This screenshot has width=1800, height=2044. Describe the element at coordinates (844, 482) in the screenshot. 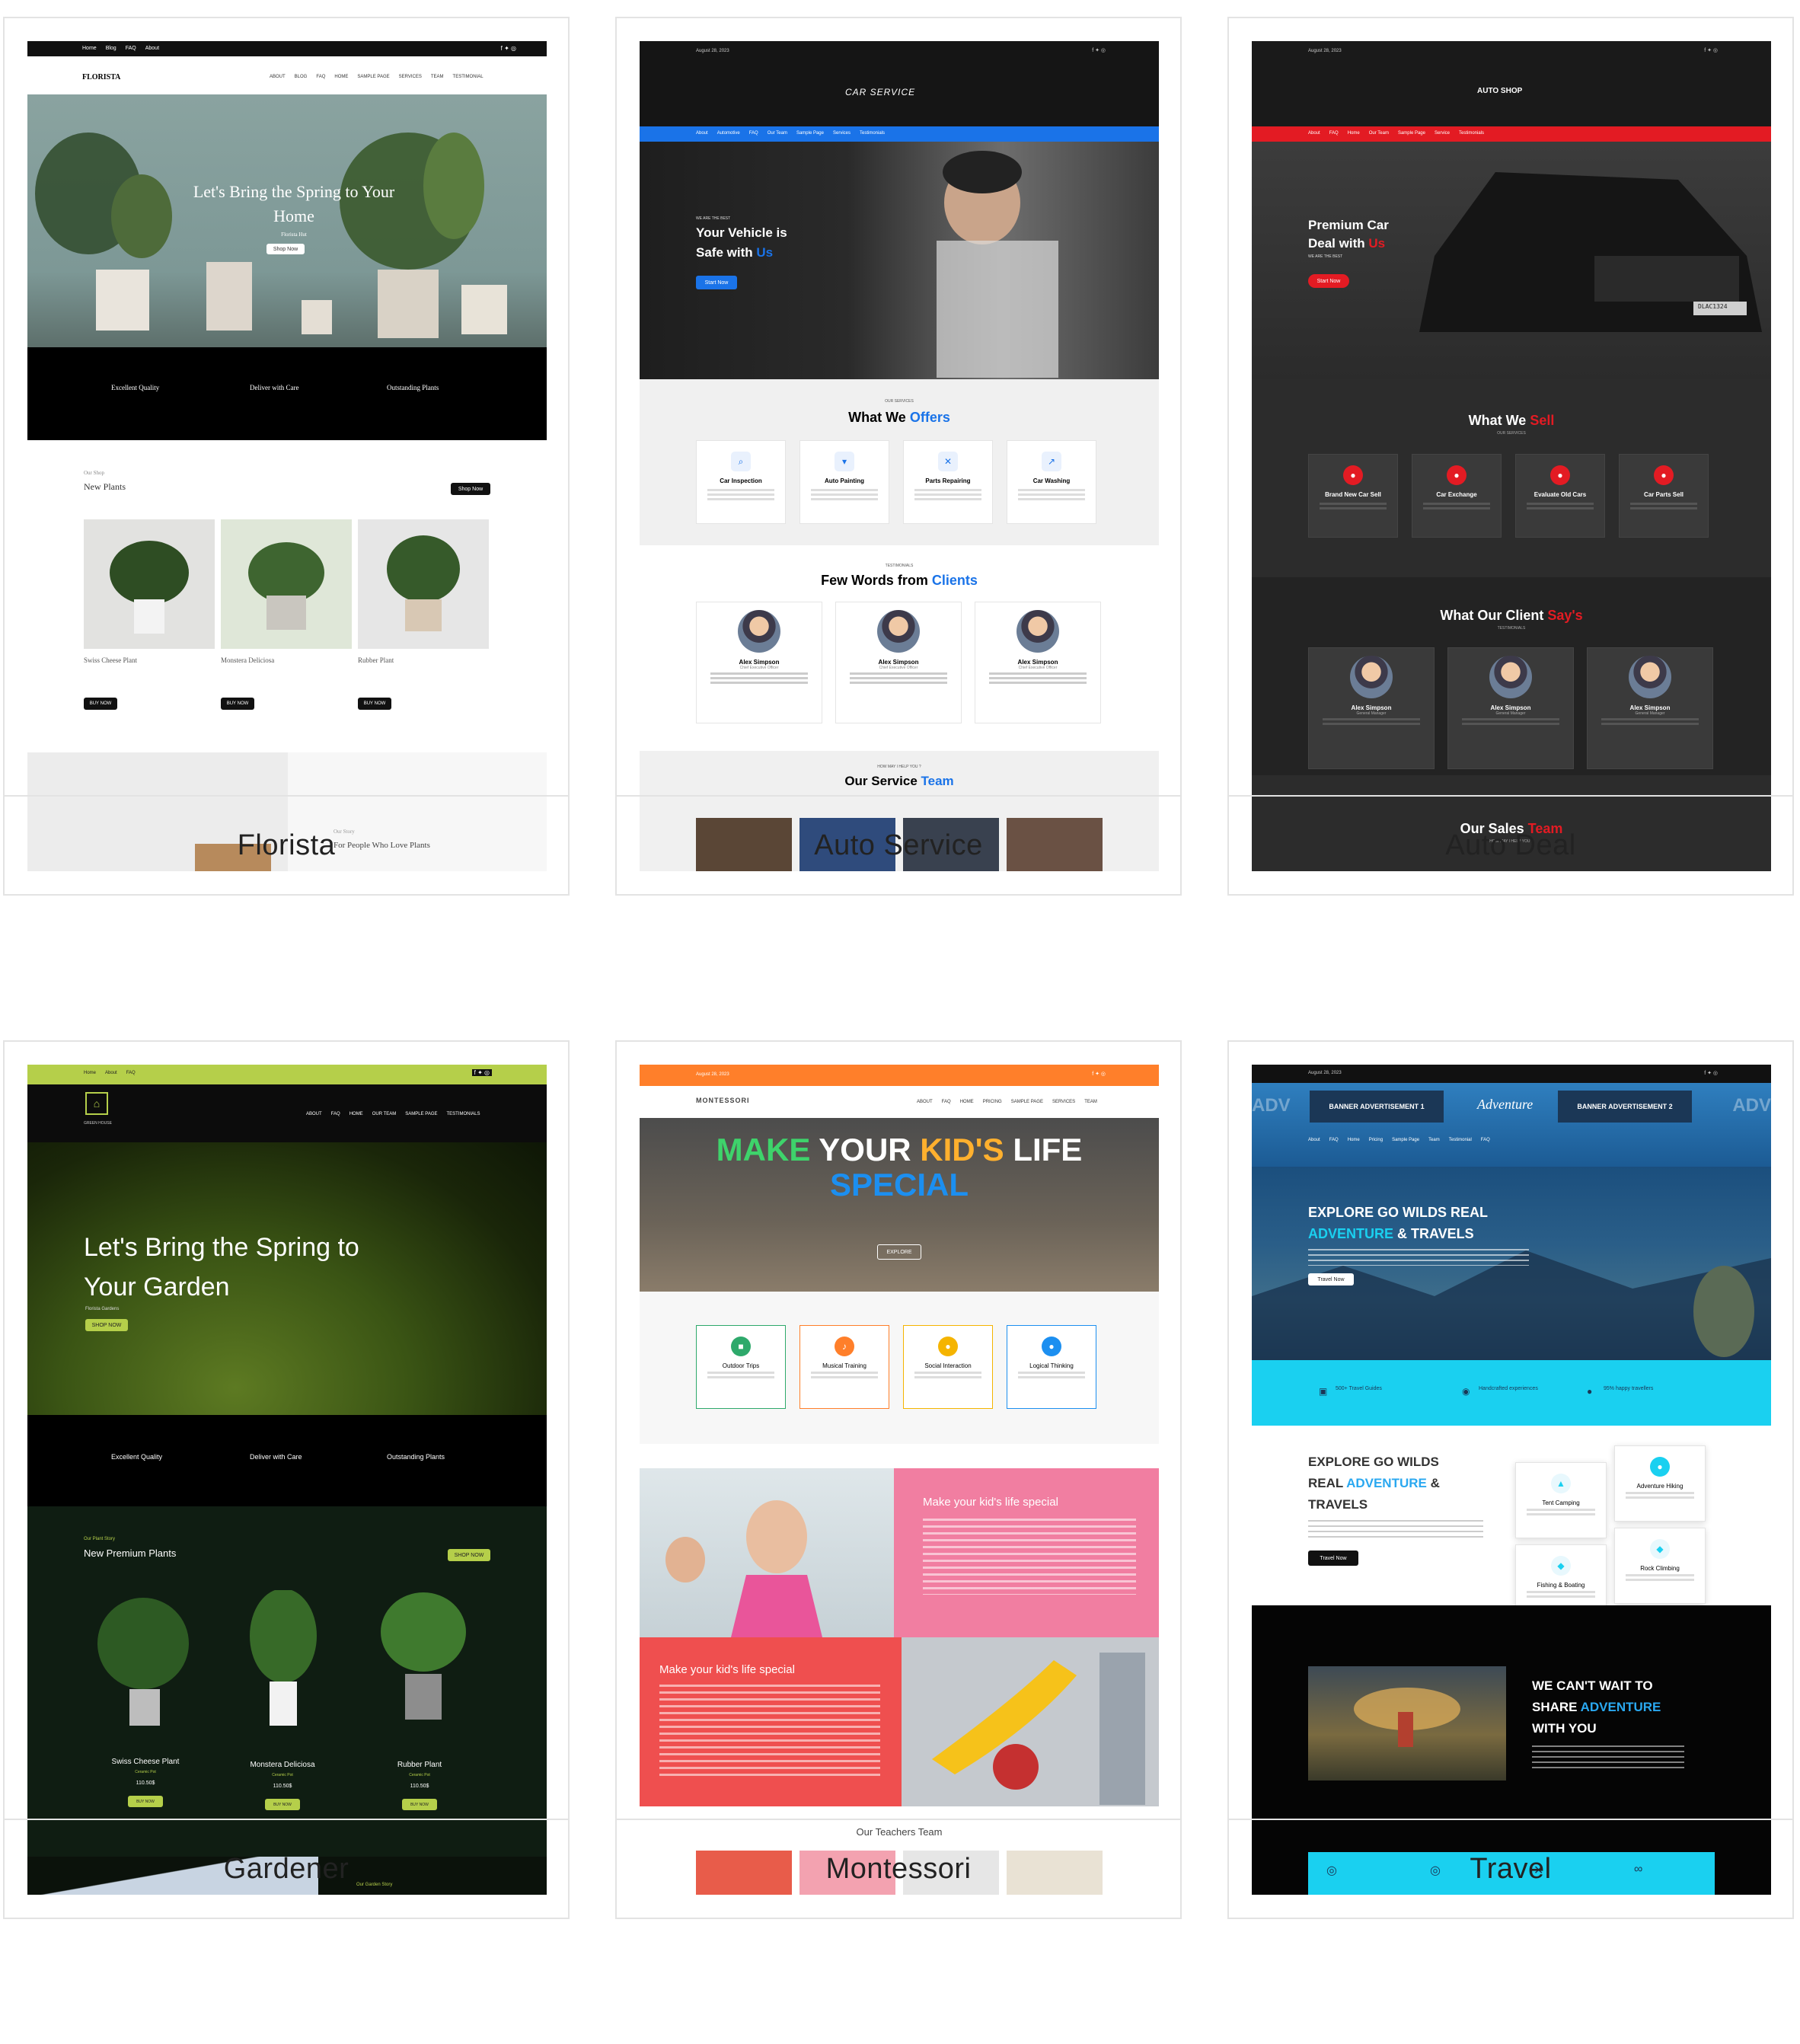

I see `service-card: ▾ Auto Painting` at that location.